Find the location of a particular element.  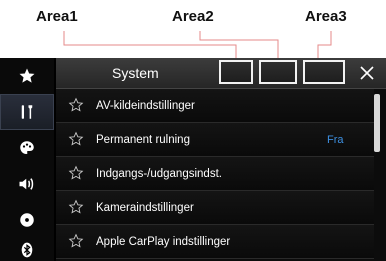

speaker-icon is located at coordinates (26, 184).